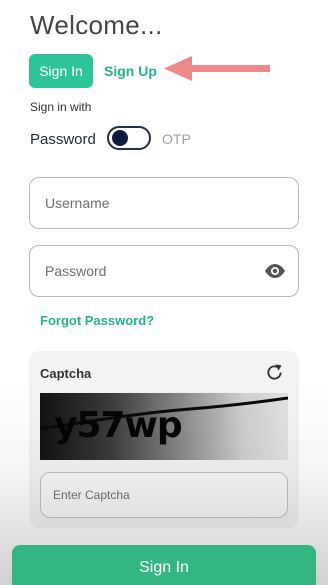 This screenshot has width=328, height=585. What do you see at coordinates (63, 139) in the screenshot?
I see `password-mode-label: Password` at bounding box center [63, 139].